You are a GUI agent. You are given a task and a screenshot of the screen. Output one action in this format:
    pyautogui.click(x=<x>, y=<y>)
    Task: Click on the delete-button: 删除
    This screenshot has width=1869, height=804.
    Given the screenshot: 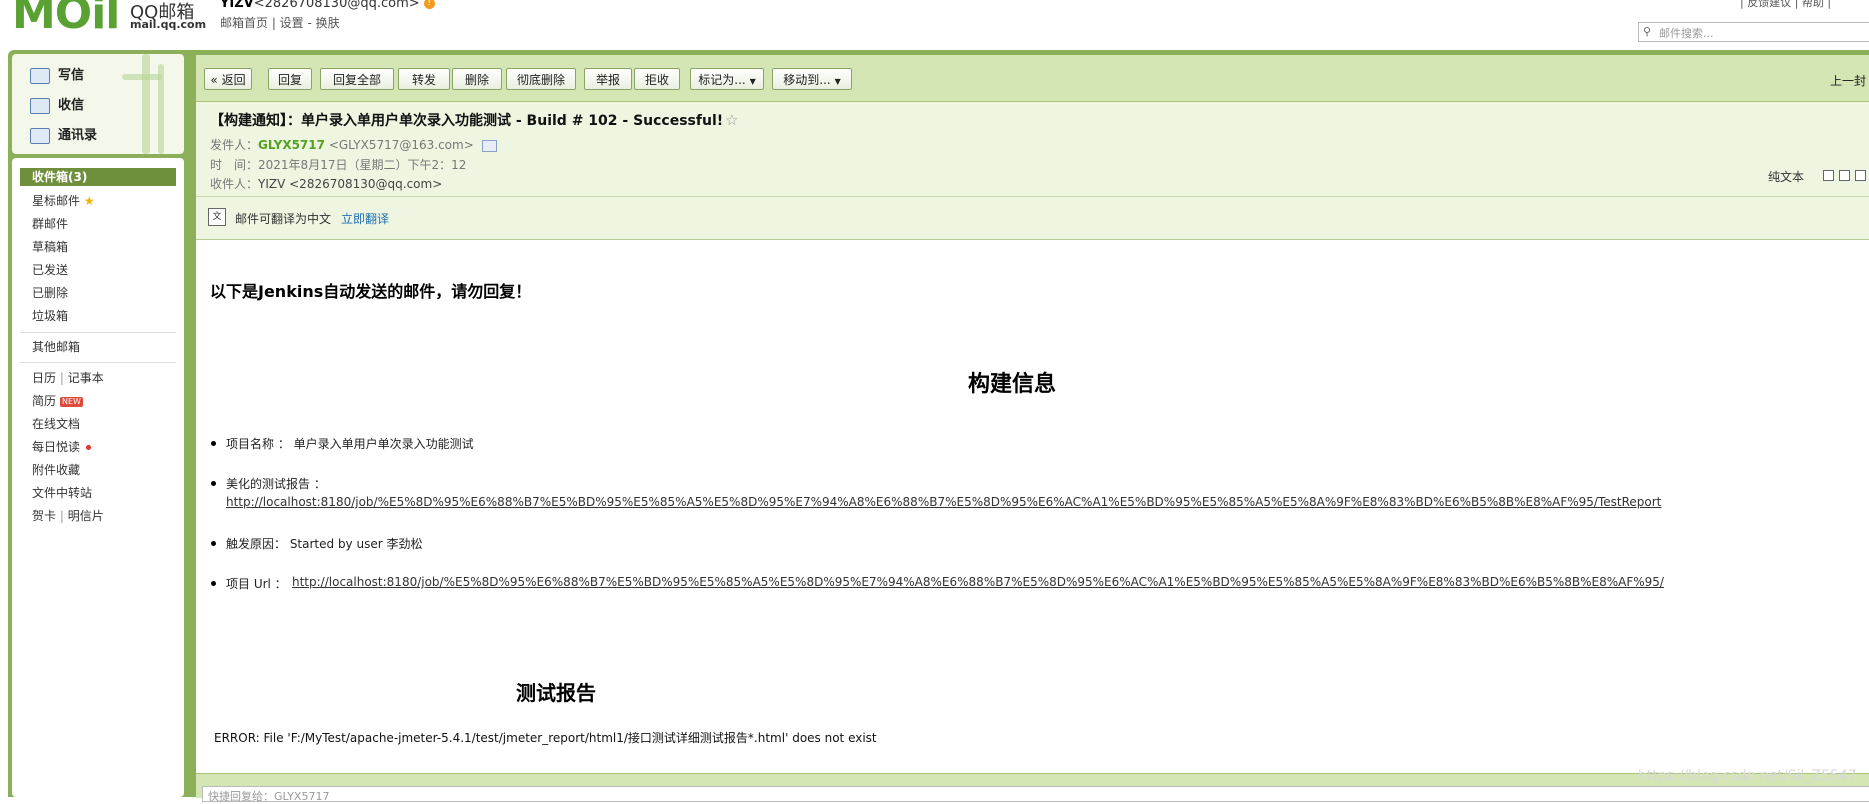 What is the action you would take?
    pyautogui.click(x=477, y=79)
    